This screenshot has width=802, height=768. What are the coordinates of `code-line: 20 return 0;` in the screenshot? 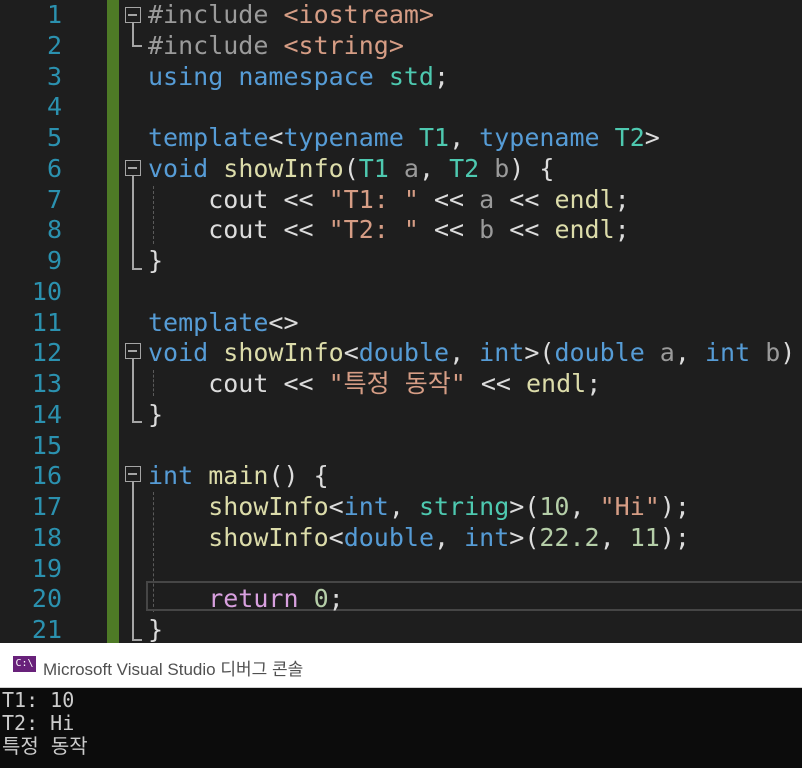 It's located at (401, 598).